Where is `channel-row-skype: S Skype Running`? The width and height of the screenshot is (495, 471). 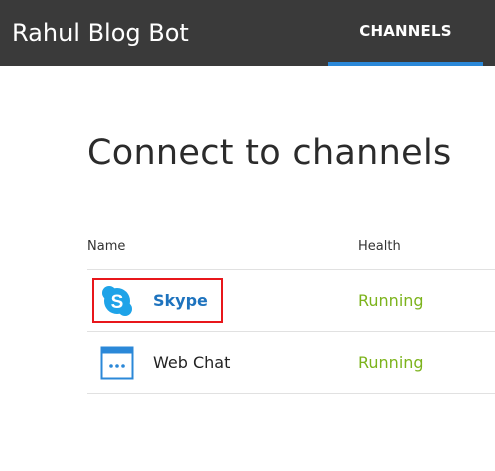 channel-row-skype: S Skype Running is located at coordinates (291, 301).